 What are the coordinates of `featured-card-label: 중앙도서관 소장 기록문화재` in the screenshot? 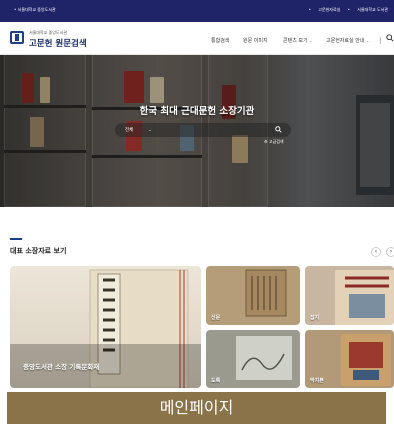 It's located at (61, 367).